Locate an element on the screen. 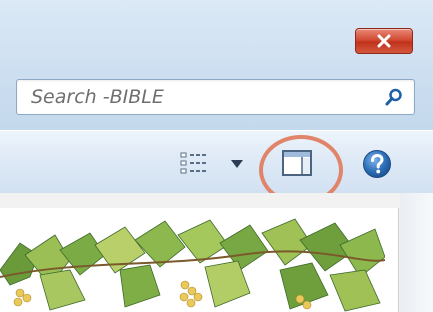 Image resolution: width=433 pixels, height=312 pixels. close-button is located at coordinates (384, 41).